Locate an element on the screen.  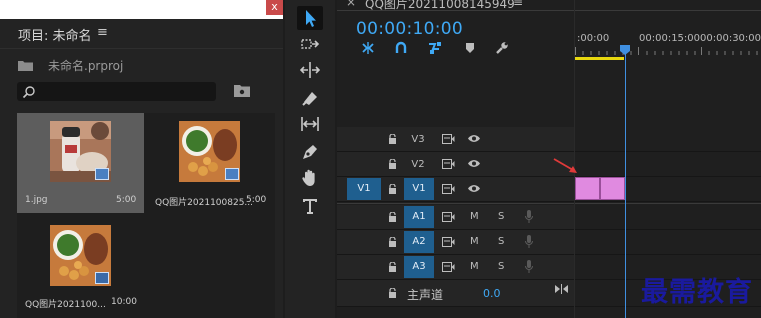
item-name: 1.jpg is located at coordinates (36, 200).